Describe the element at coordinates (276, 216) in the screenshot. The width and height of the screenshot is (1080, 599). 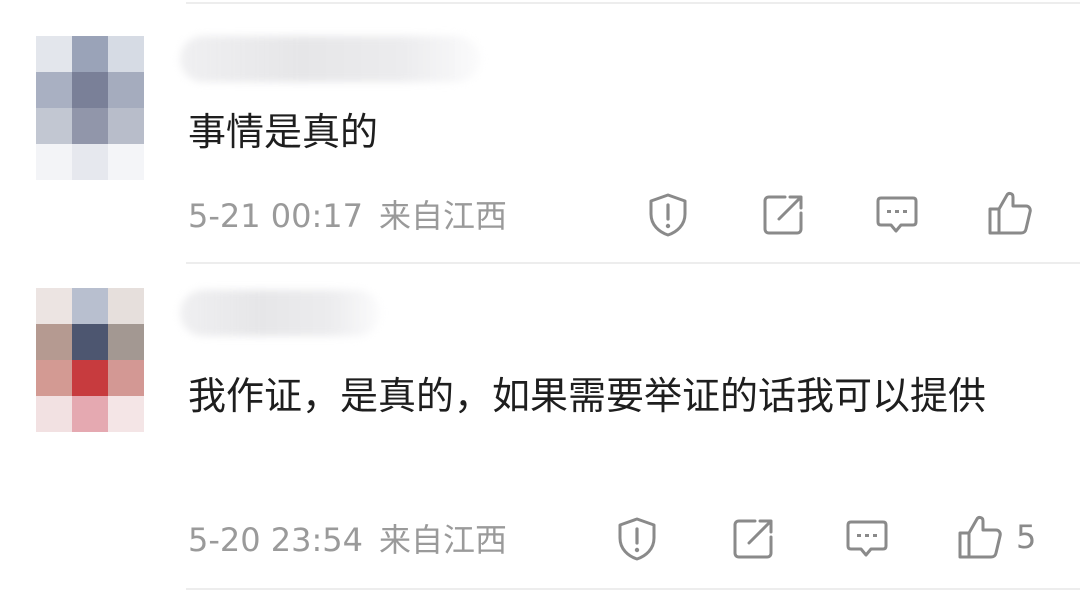
I see `comment-time: 5-21 00:17` at that location.